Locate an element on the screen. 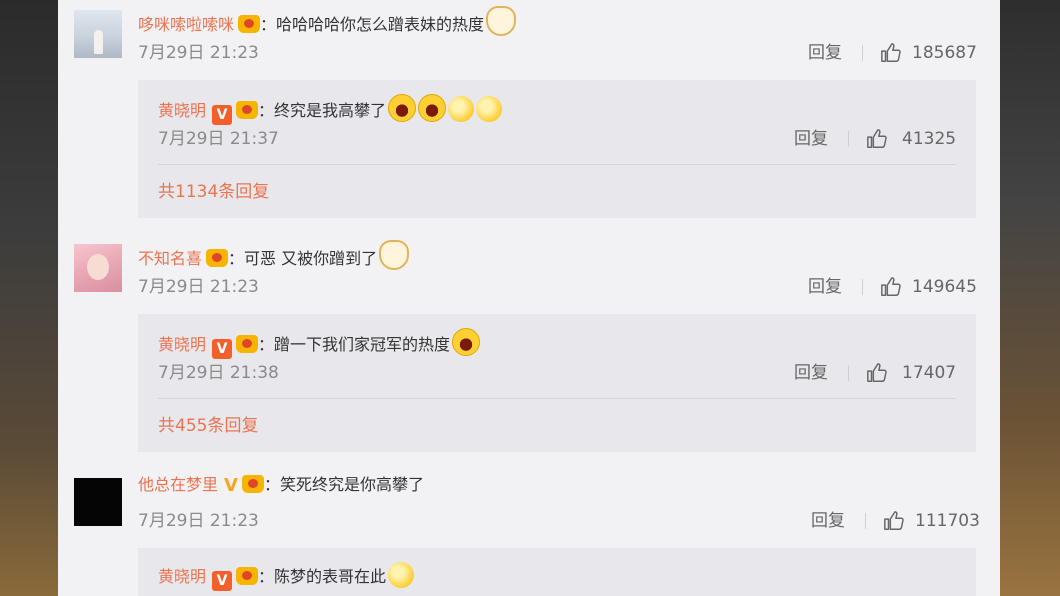 The height and width of the screenshot is (596, 1060). reply-text: ：终究是我高攀了 is located at coordinates (322, 110).